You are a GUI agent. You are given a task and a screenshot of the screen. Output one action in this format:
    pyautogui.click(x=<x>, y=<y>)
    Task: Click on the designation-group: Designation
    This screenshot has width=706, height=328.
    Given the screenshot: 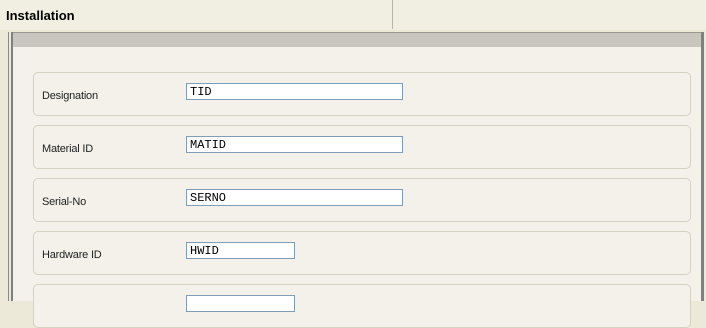 What is the action you would take?
    pyautogui.click(x=362, y=94)
    